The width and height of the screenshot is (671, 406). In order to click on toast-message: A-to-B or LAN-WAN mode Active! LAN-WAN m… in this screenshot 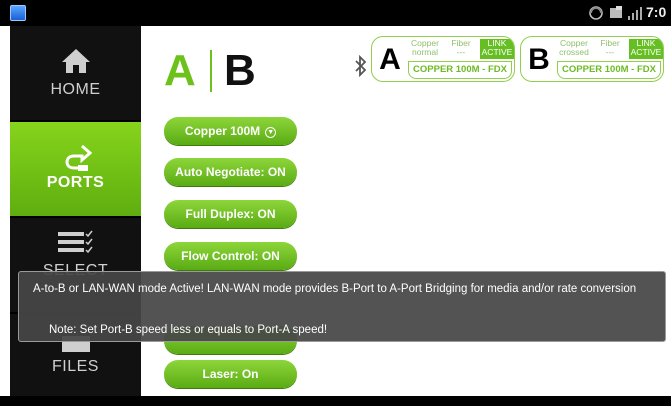, I will do `click(335, 289)`.